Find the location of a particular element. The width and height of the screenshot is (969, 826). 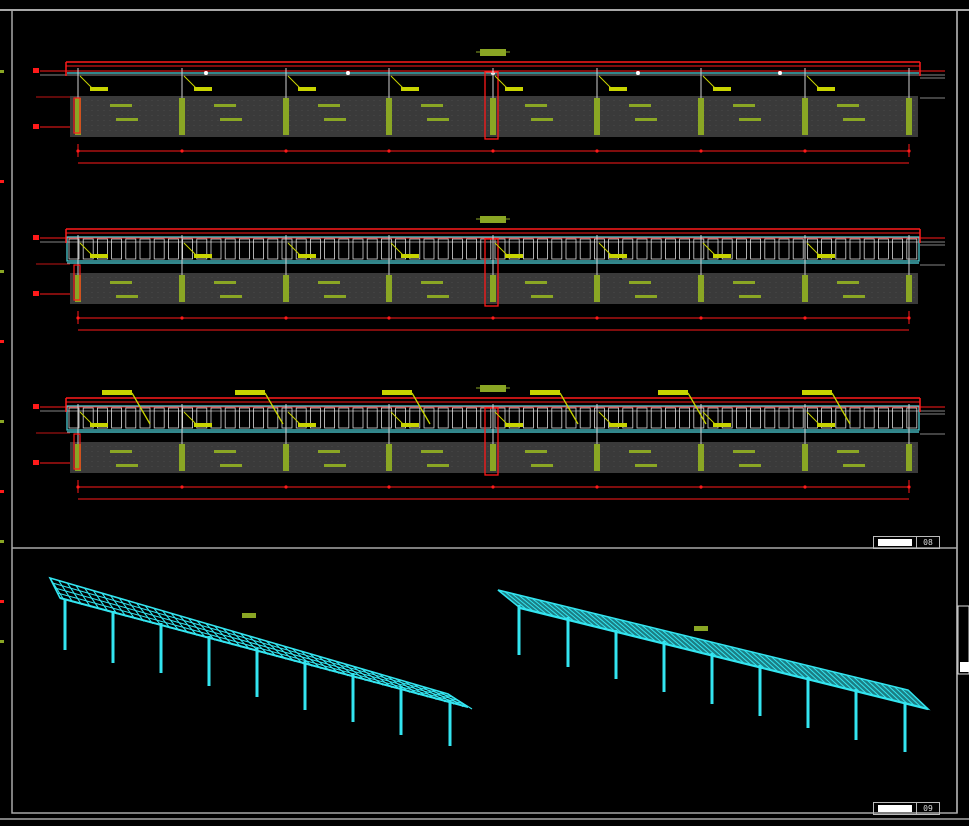

eave-beam is located at coordinates (724, 658).